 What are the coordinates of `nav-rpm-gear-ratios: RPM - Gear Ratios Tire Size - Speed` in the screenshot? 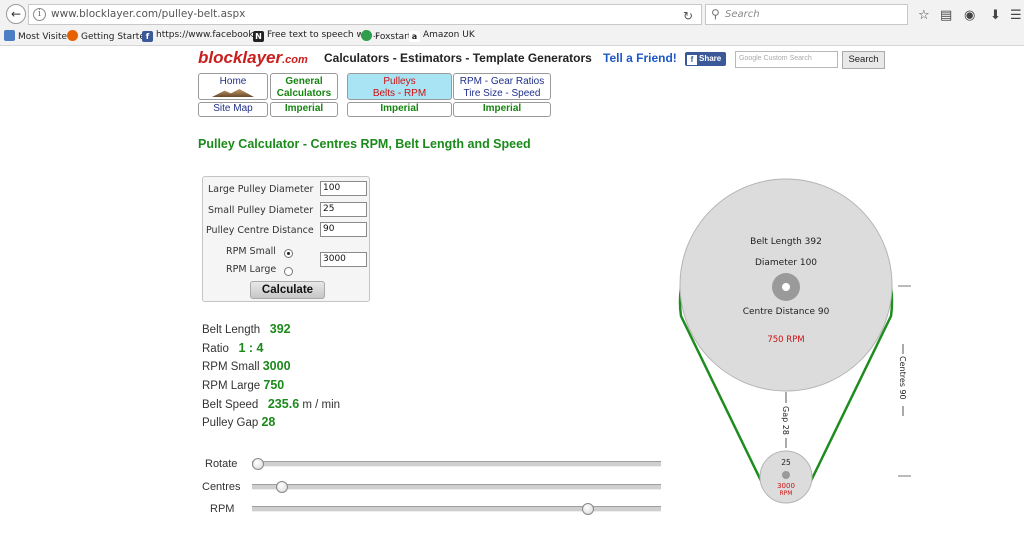 It's located at (502, 86).